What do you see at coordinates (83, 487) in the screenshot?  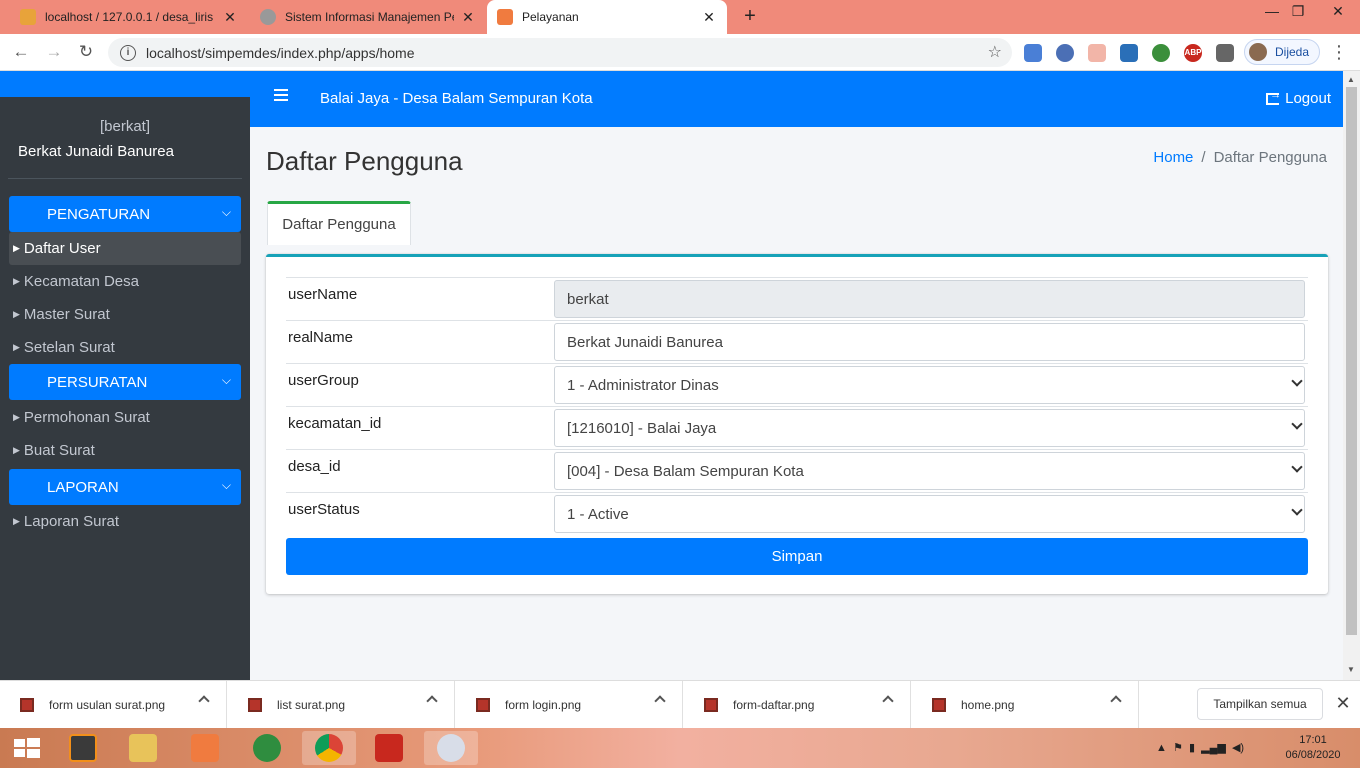 I see `menu-section-label: LAPORAN` at bounding box center [83, 487].